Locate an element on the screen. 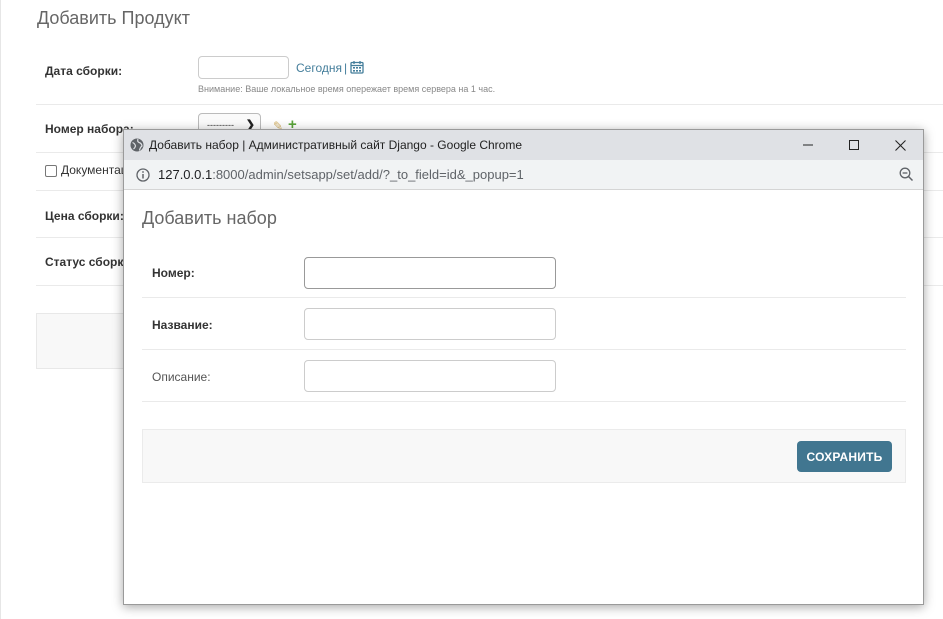  number-input is located at coordinates (430, 273).